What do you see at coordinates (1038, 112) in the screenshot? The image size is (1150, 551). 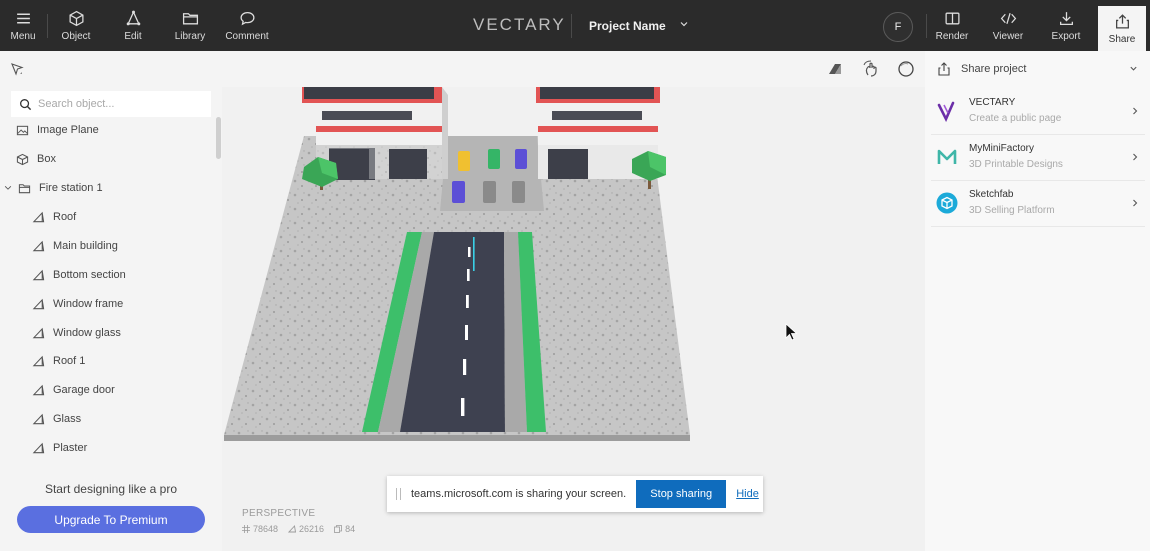 I see `share-option-vectary: VECTARY Create a public page` at bounding box center [1038, 112].